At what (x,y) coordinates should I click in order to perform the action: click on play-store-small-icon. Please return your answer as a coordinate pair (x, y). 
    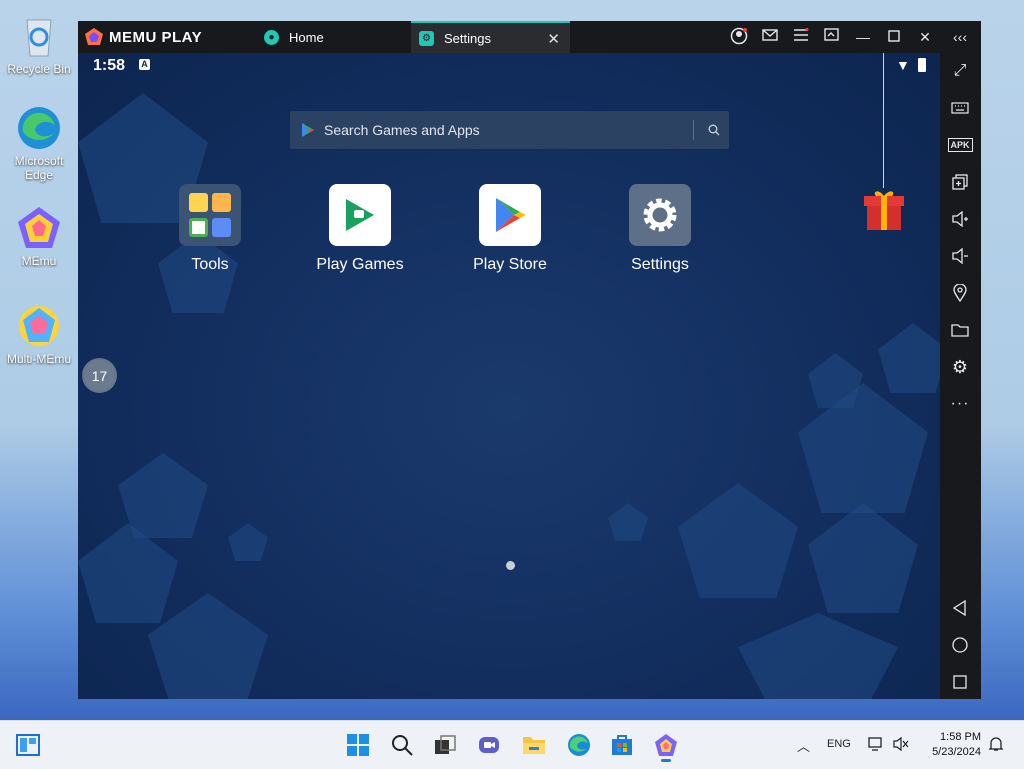
    Looking at the image, I should click on (308, 130).